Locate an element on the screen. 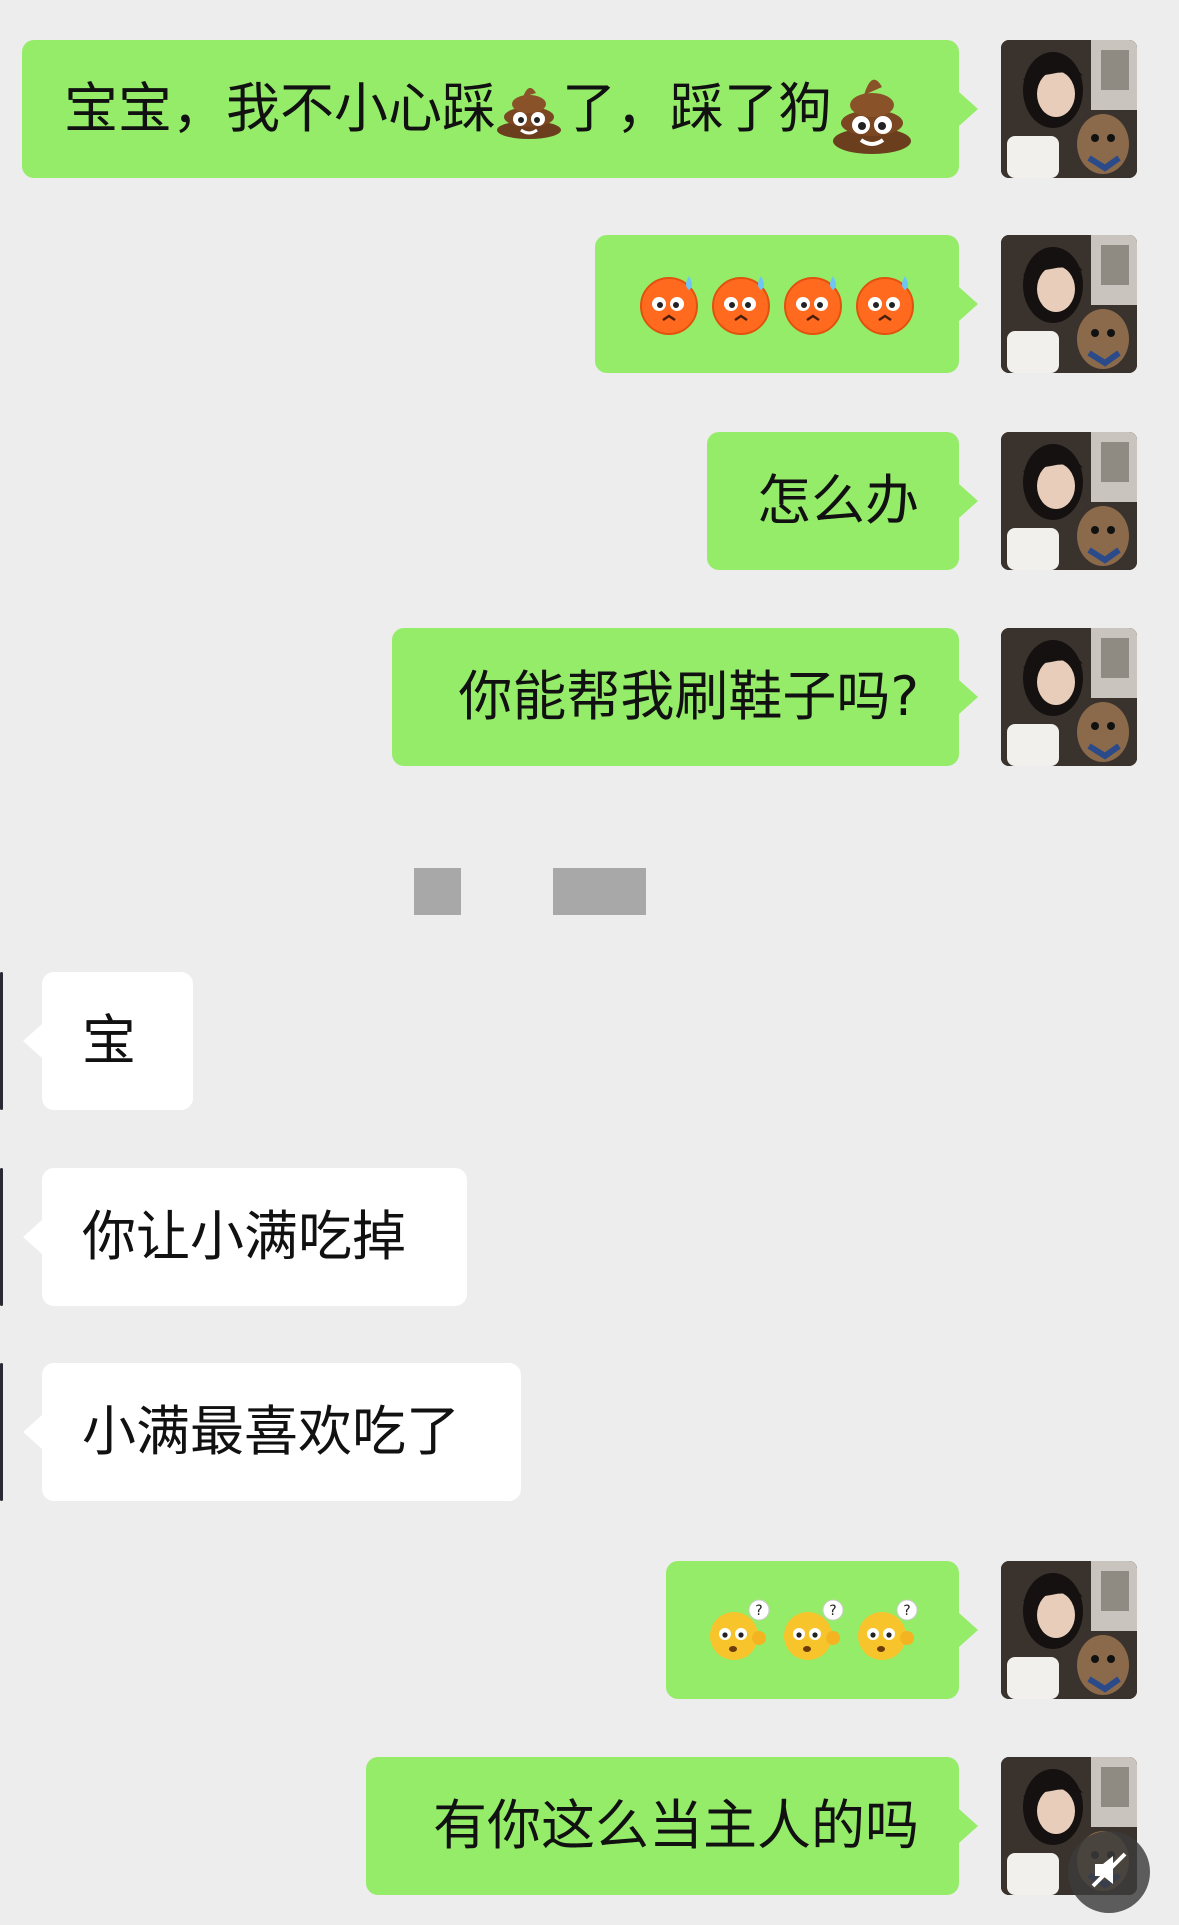 The height and width of the screenshot is (1925, 1179). message-text-1a: 宝宝，我不小心踩 is located at coordinates (280, 108).